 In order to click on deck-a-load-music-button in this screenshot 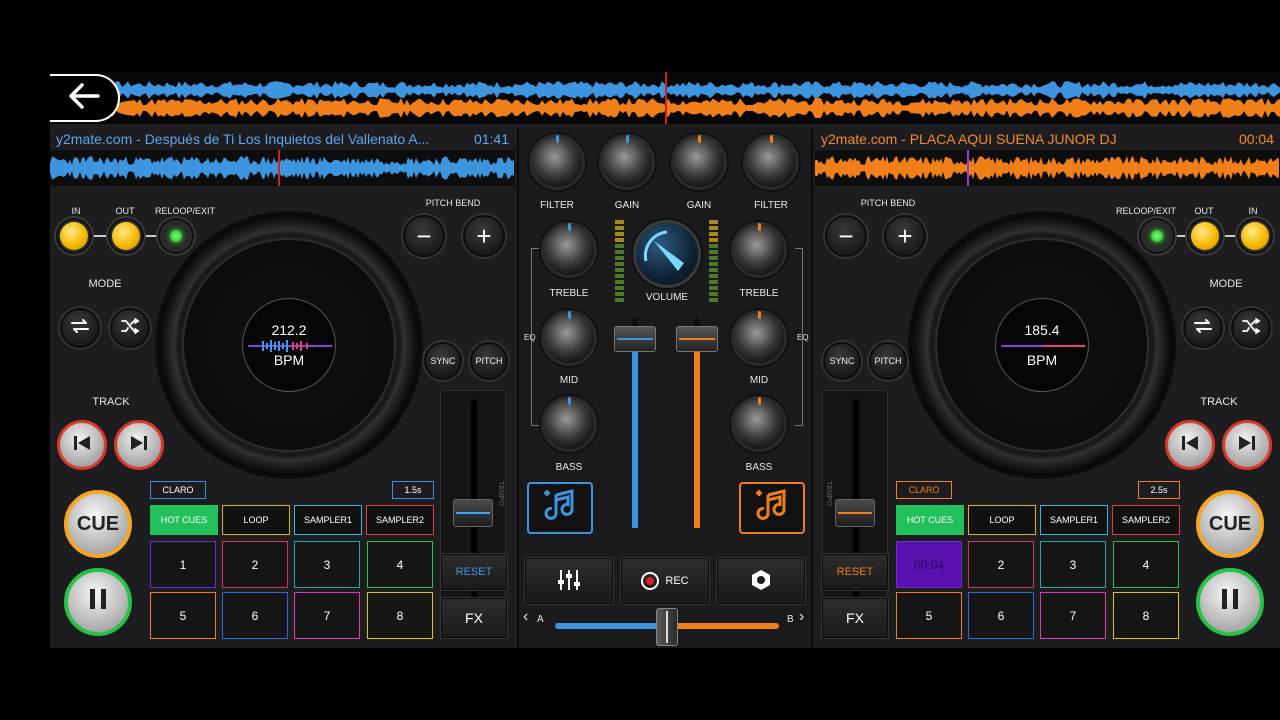, I will do `click(560, 508)`.